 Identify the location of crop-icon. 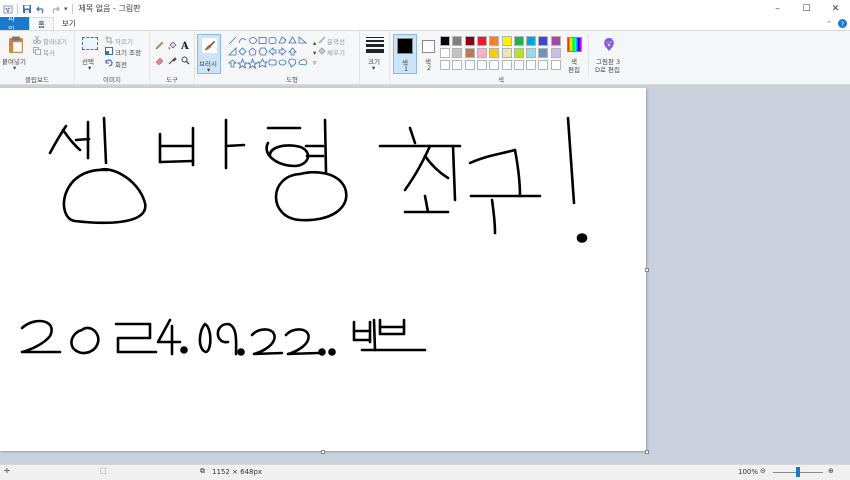
(109, 40).